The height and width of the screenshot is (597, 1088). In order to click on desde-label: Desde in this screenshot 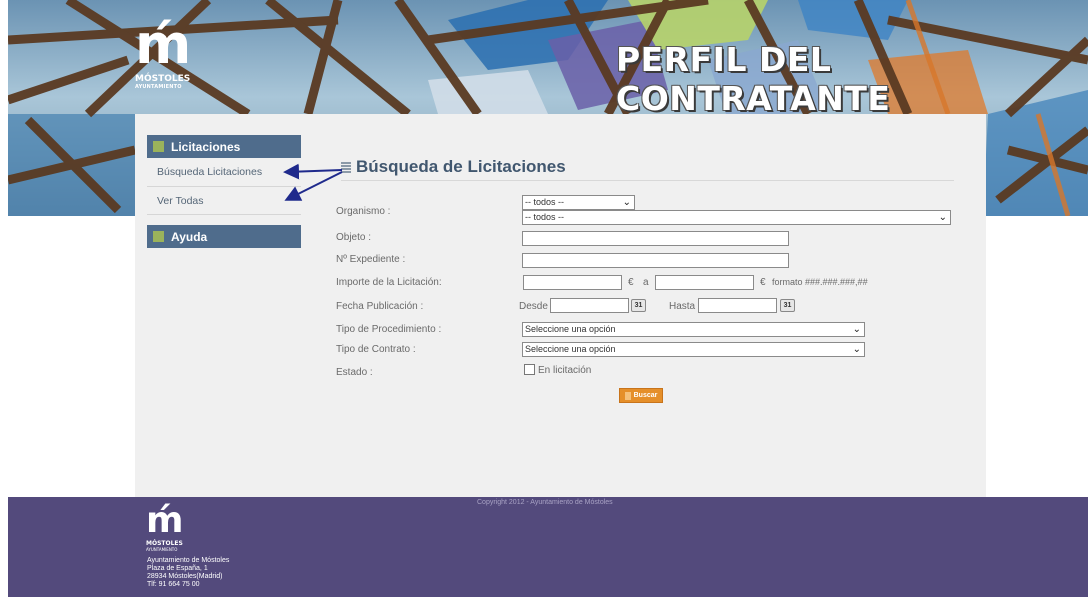, I will do `click(533, 306)`.